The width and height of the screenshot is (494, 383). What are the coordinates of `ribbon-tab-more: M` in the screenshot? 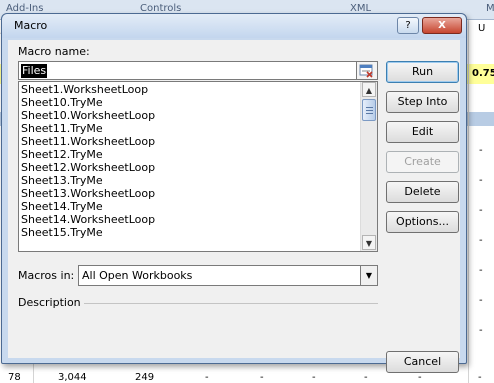 It's located at (490, 8).